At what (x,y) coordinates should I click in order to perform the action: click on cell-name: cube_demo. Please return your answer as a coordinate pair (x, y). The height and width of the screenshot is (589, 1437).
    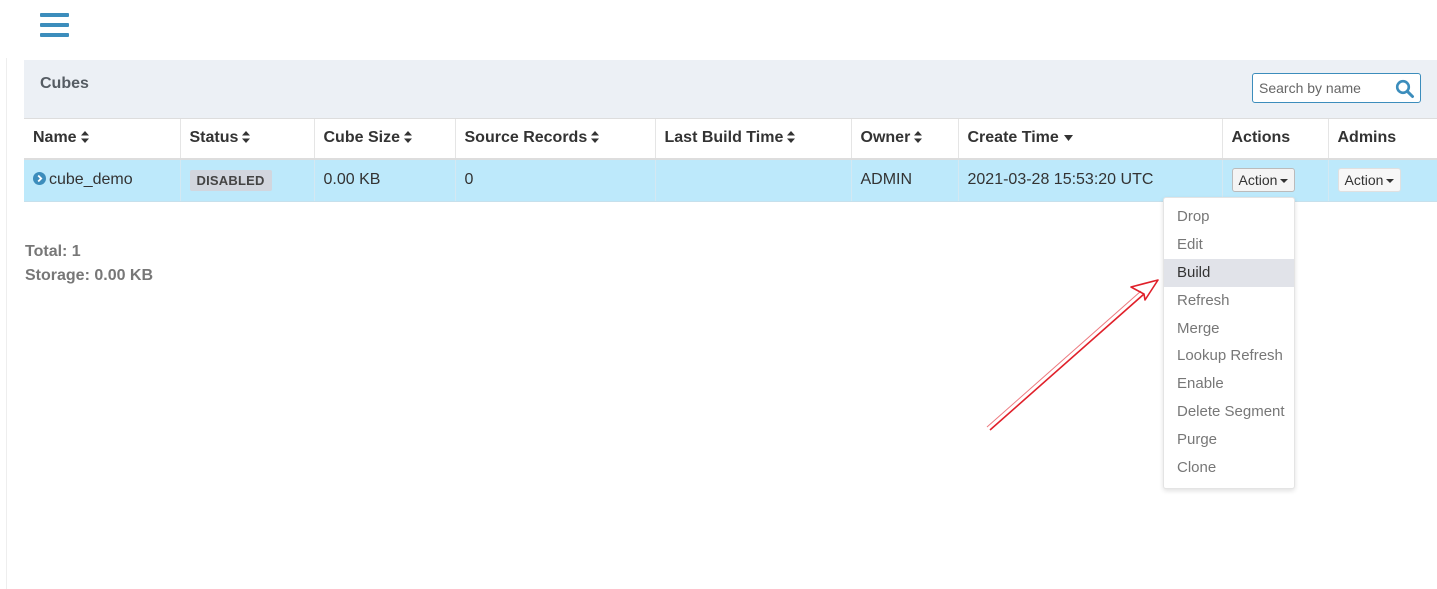
    Looking at the image, I should click on (102, 180).